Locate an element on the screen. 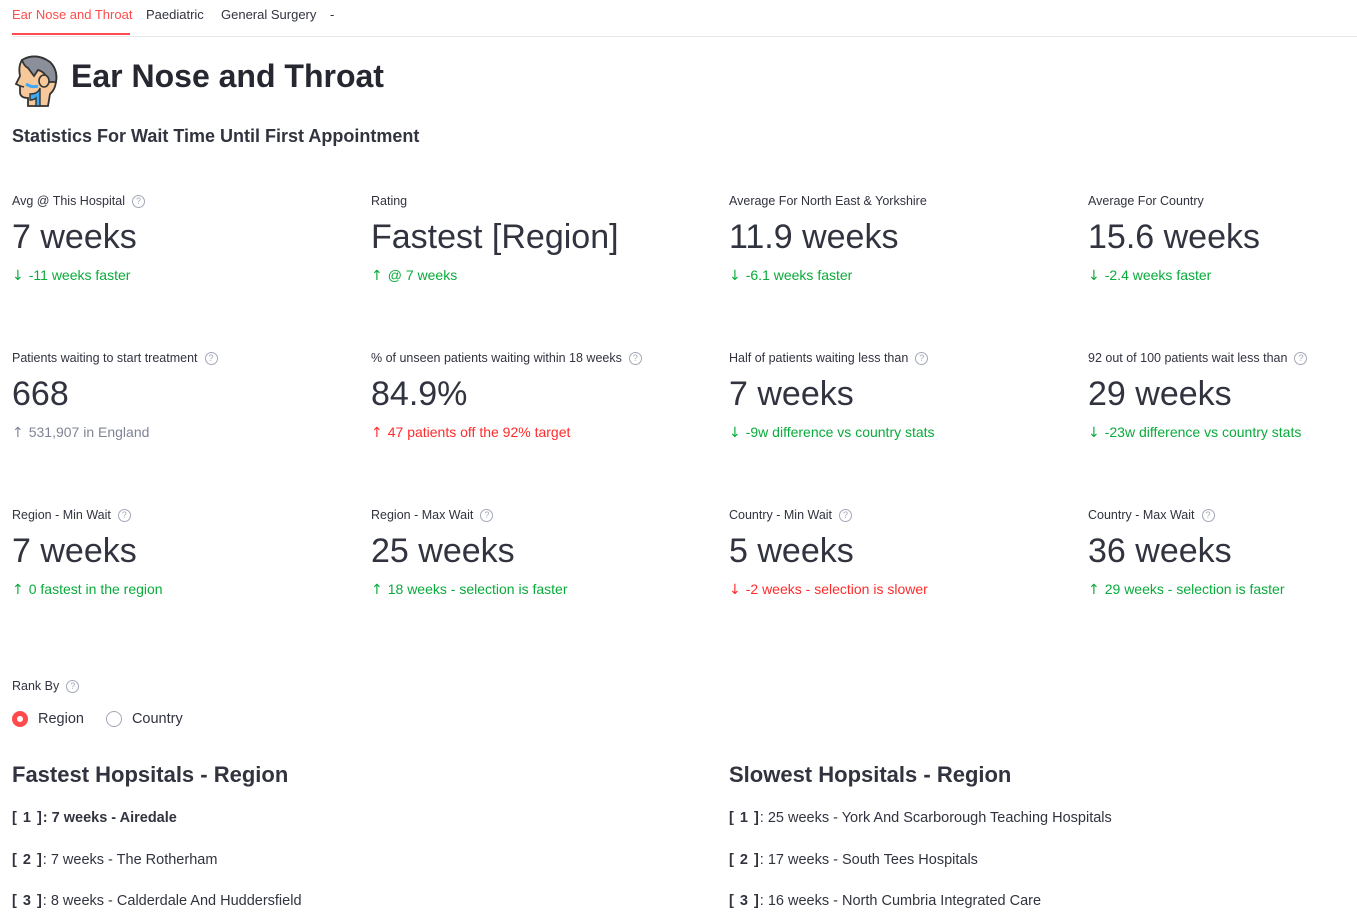 The height and width of the screenshot is (916, 1357). radio-unselected-icon is located at coordinates (113, 719).